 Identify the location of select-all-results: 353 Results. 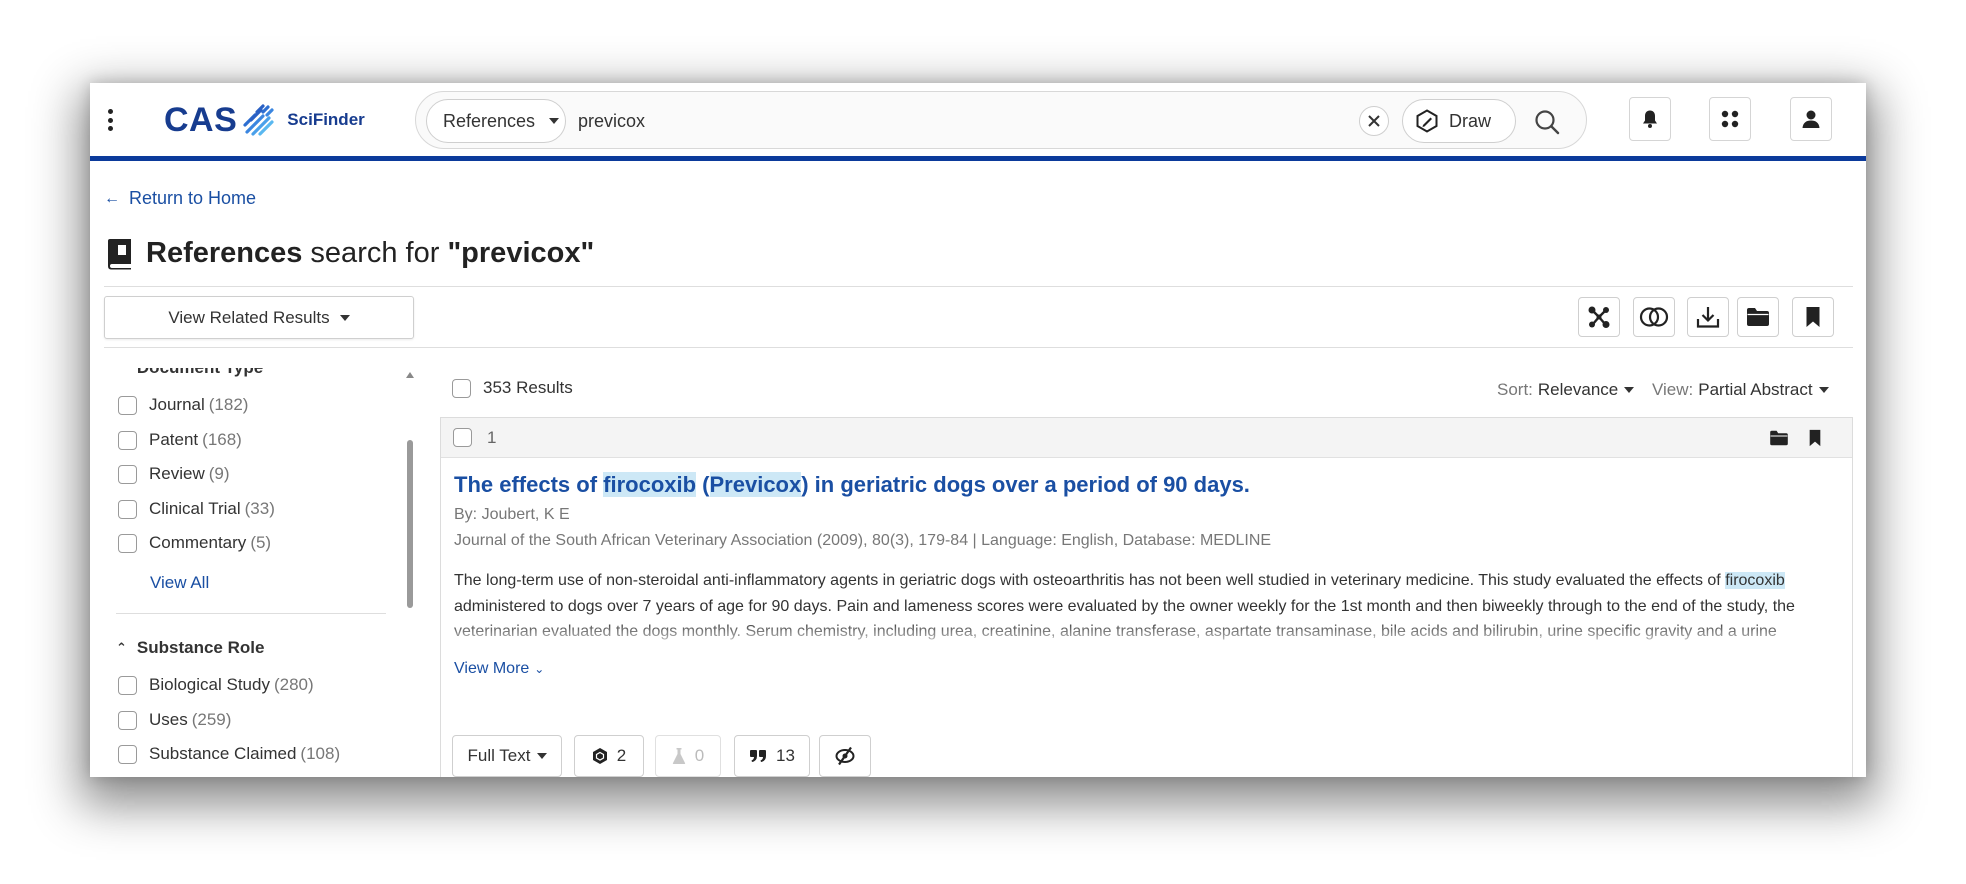
(512, 388).